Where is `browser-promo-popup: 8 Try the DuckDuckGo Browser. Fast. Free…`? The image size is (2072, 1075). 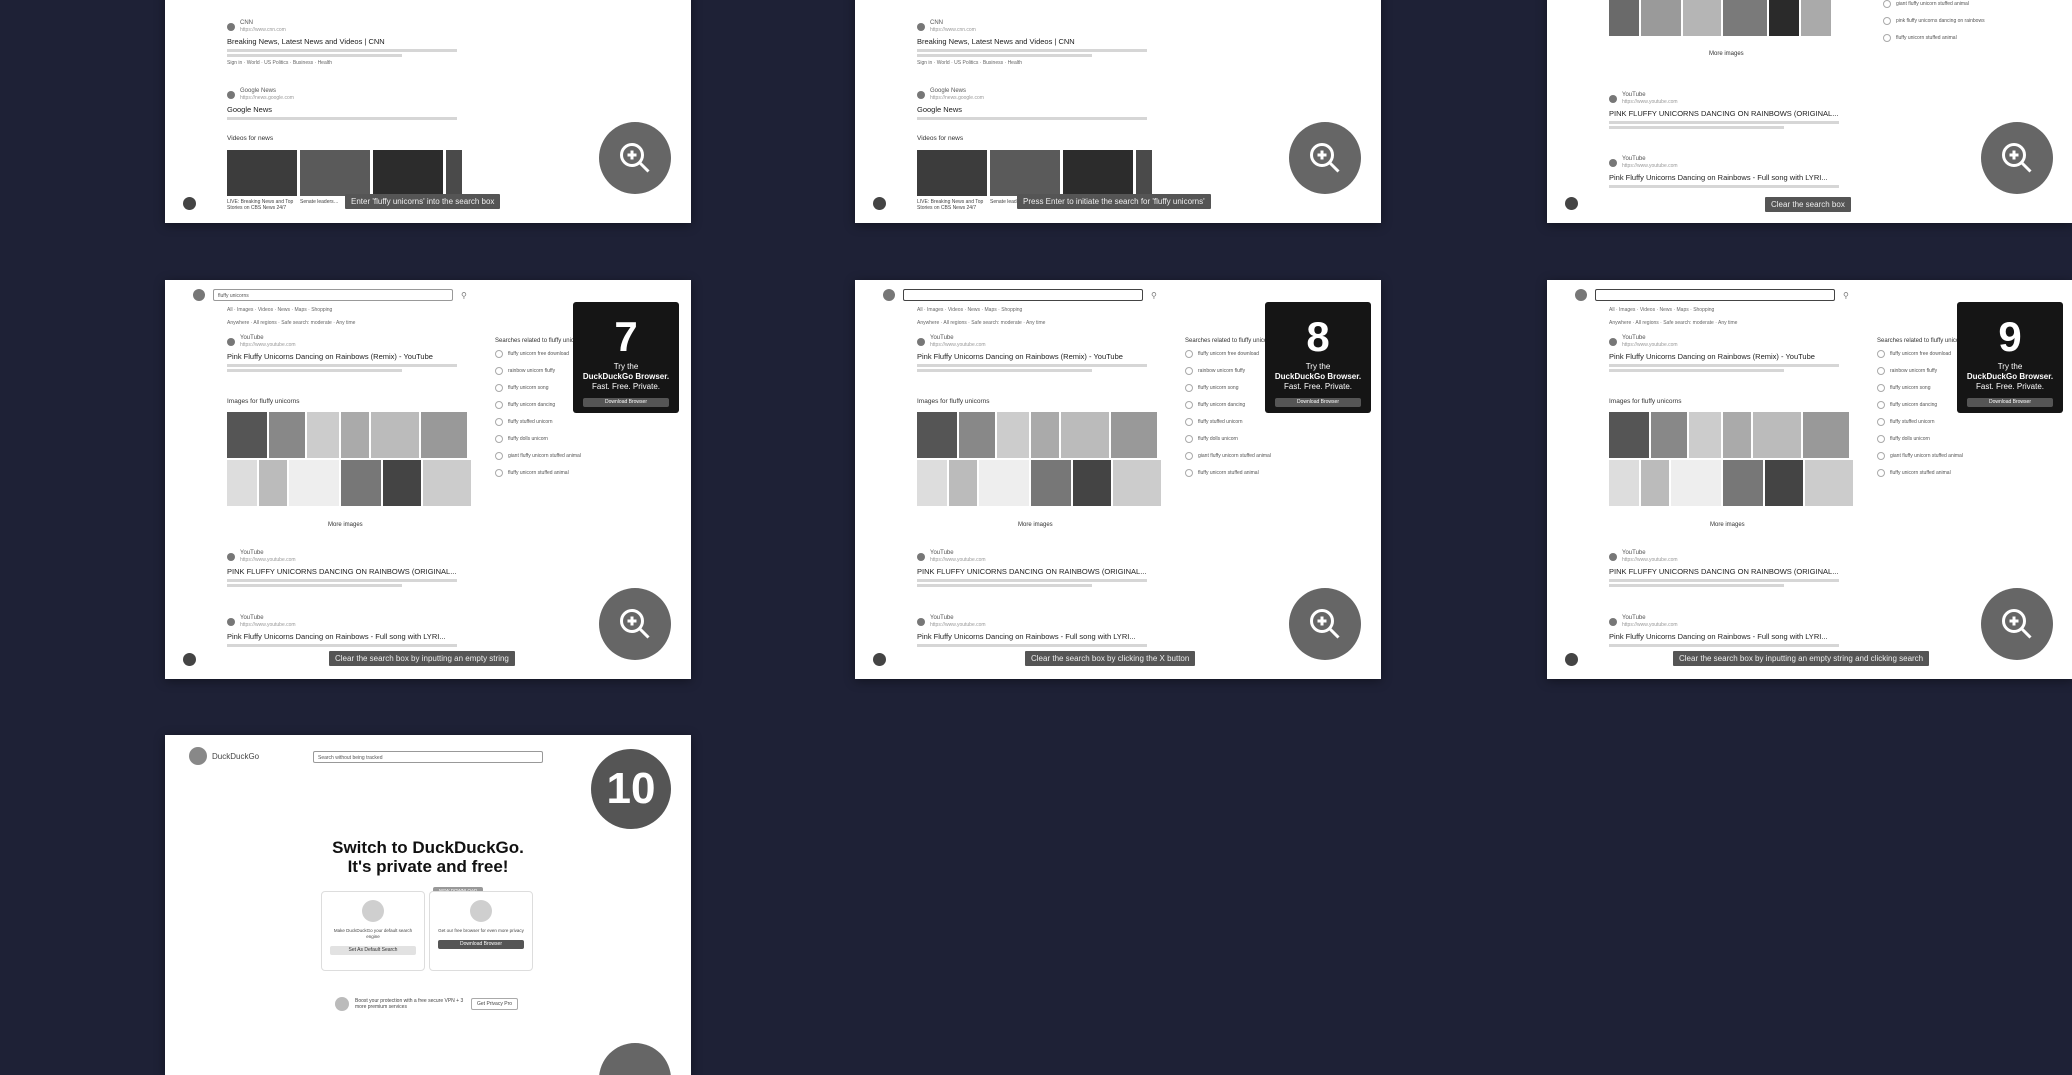 browser-promo-popup: 8 Try the DuckDuckGo Browser. Fast. Free… is located at coordinates (1318, 357).